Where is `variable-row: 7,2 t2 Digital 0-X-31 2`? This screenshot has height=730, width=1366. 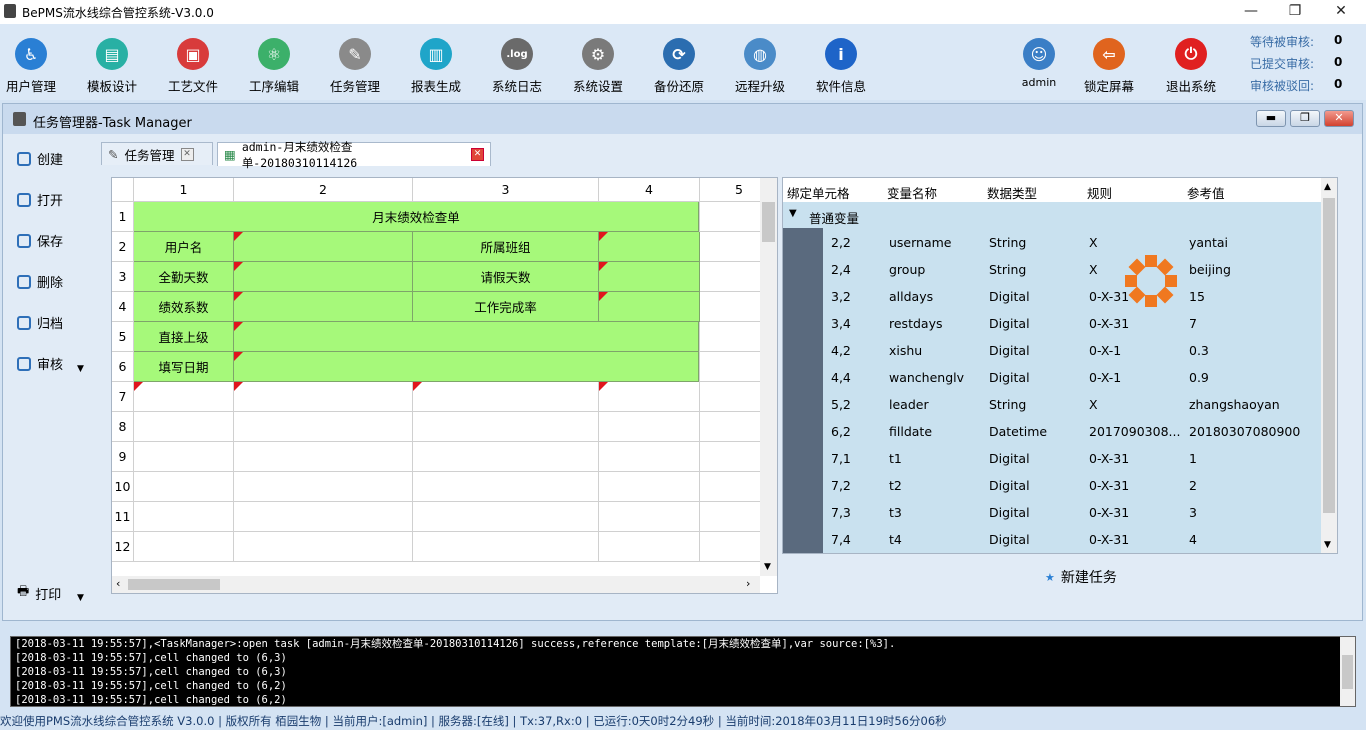
variable-row: 7,2 t2 Digital 0-X-31 2 is located at coordinates (1052, 485).